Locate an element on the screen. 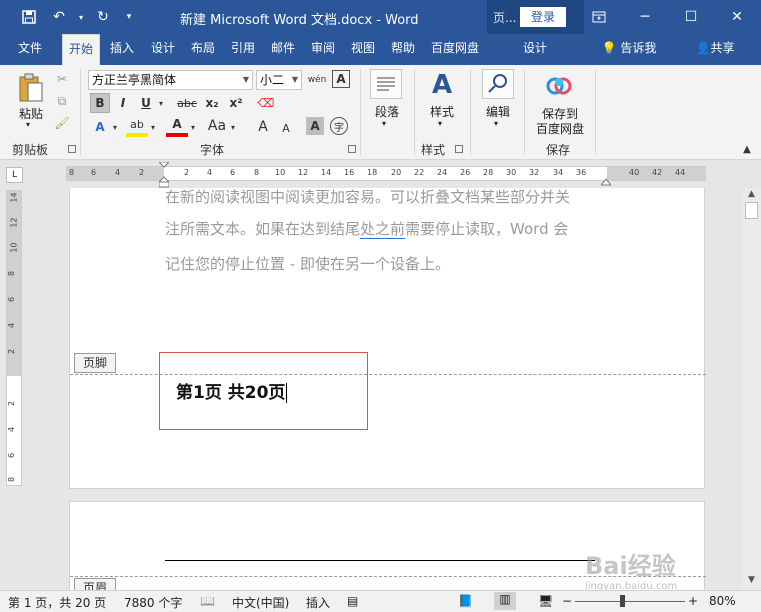 This screenshot has width=761, height=612. ruler-number: 16 is located at coordinates (349, 172).